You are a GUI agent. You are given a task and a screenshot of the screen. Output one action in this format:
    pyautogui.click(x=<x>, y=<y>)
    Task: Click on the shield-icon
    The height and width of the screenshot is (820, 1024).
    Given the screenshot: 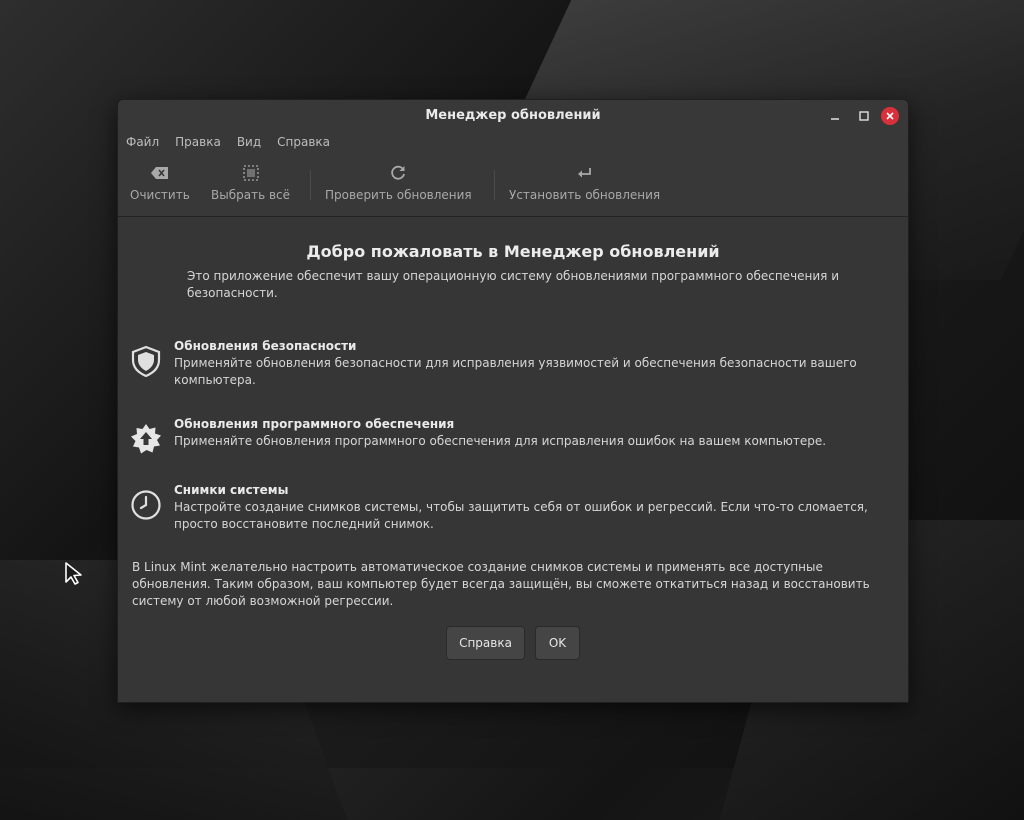 What is the action you would take?
    pyautogui.click(x=146, y=361)
    